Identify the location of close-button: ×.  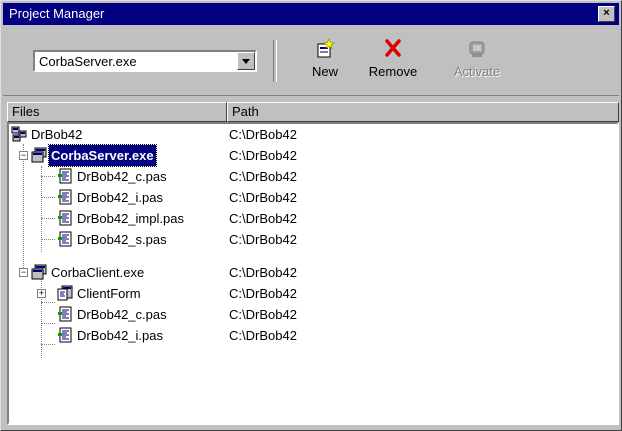
(606, 14).